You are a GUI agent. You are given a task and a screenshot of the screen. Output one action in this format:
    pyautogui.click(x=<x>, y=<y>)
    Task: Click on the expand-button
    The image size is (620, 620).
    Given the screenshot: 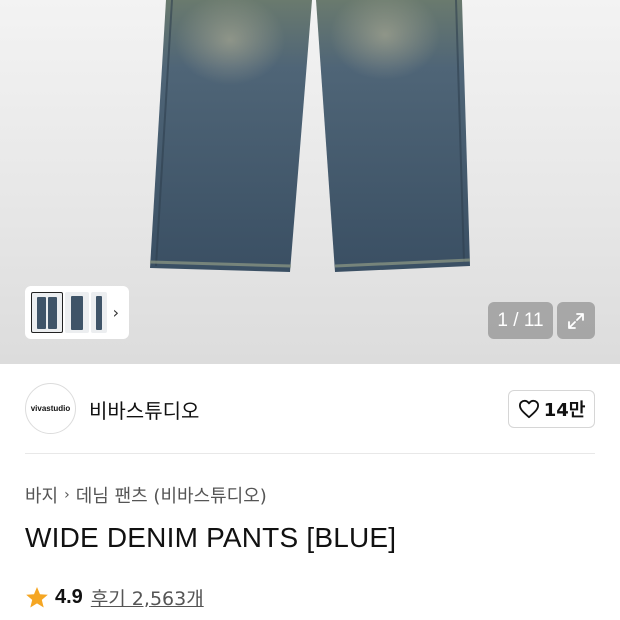 What is the action you would take?
    pyautogui.click(x=576, y=320)
    